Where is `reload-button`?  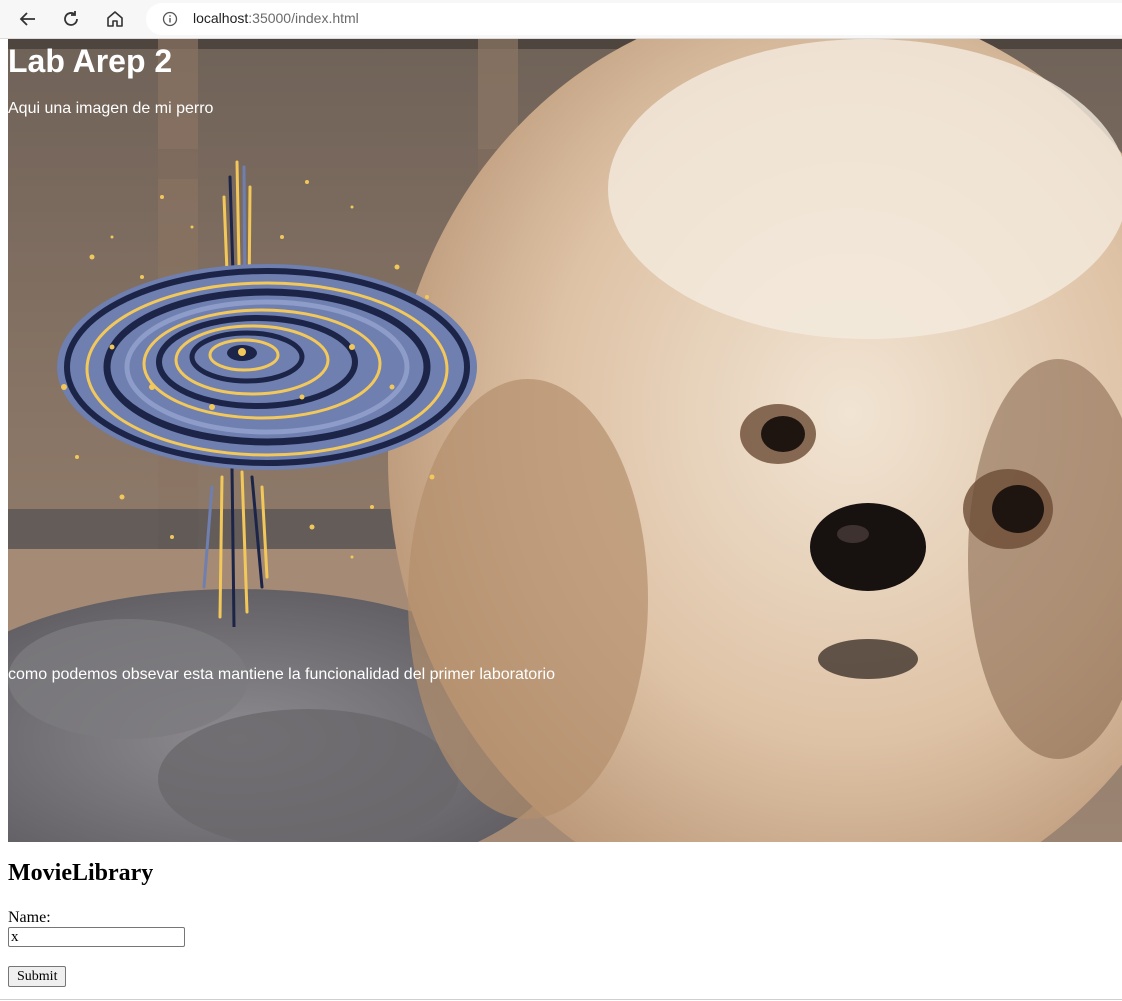 reload-button is located at coordinates (71, 19).